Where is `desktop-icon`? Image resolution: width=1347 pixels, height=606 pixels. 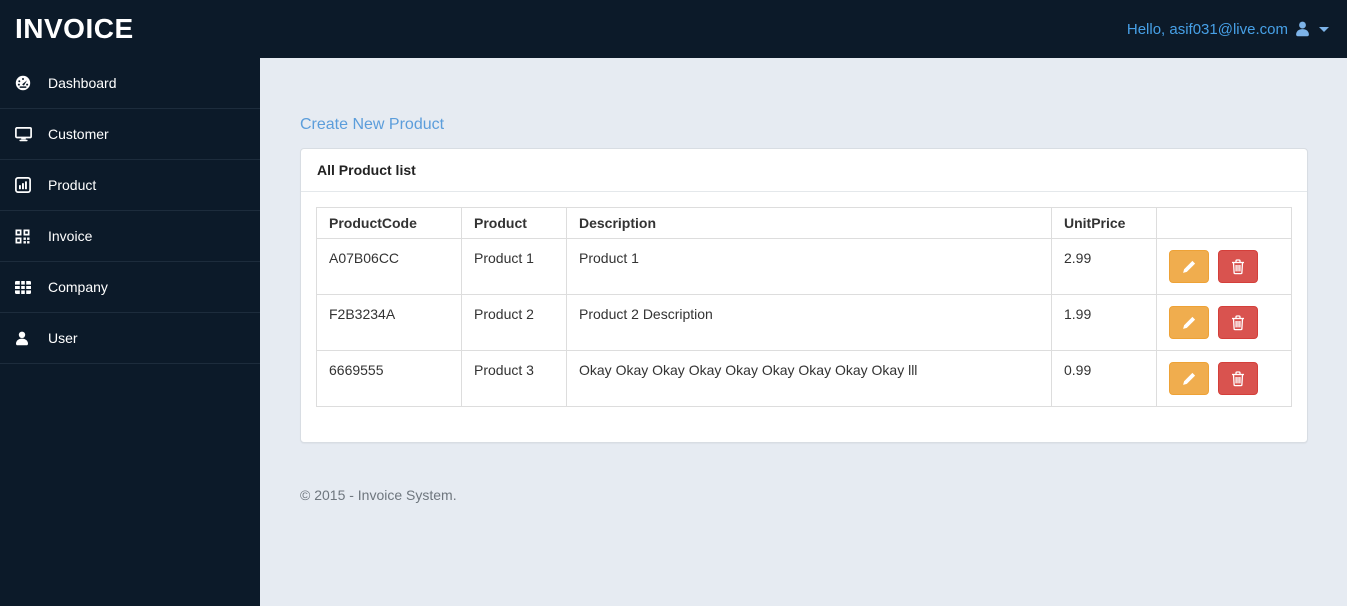
desktop-icon is located at coordinates (27, 134).